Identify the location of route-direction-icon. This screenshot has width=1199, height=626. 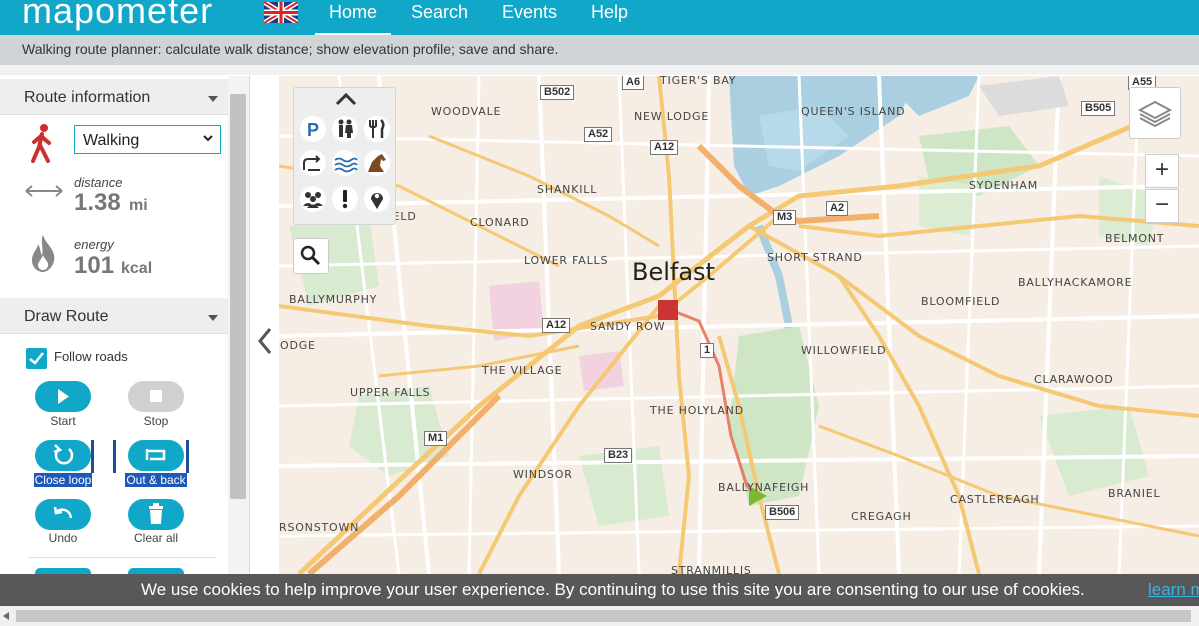
(313, 163).